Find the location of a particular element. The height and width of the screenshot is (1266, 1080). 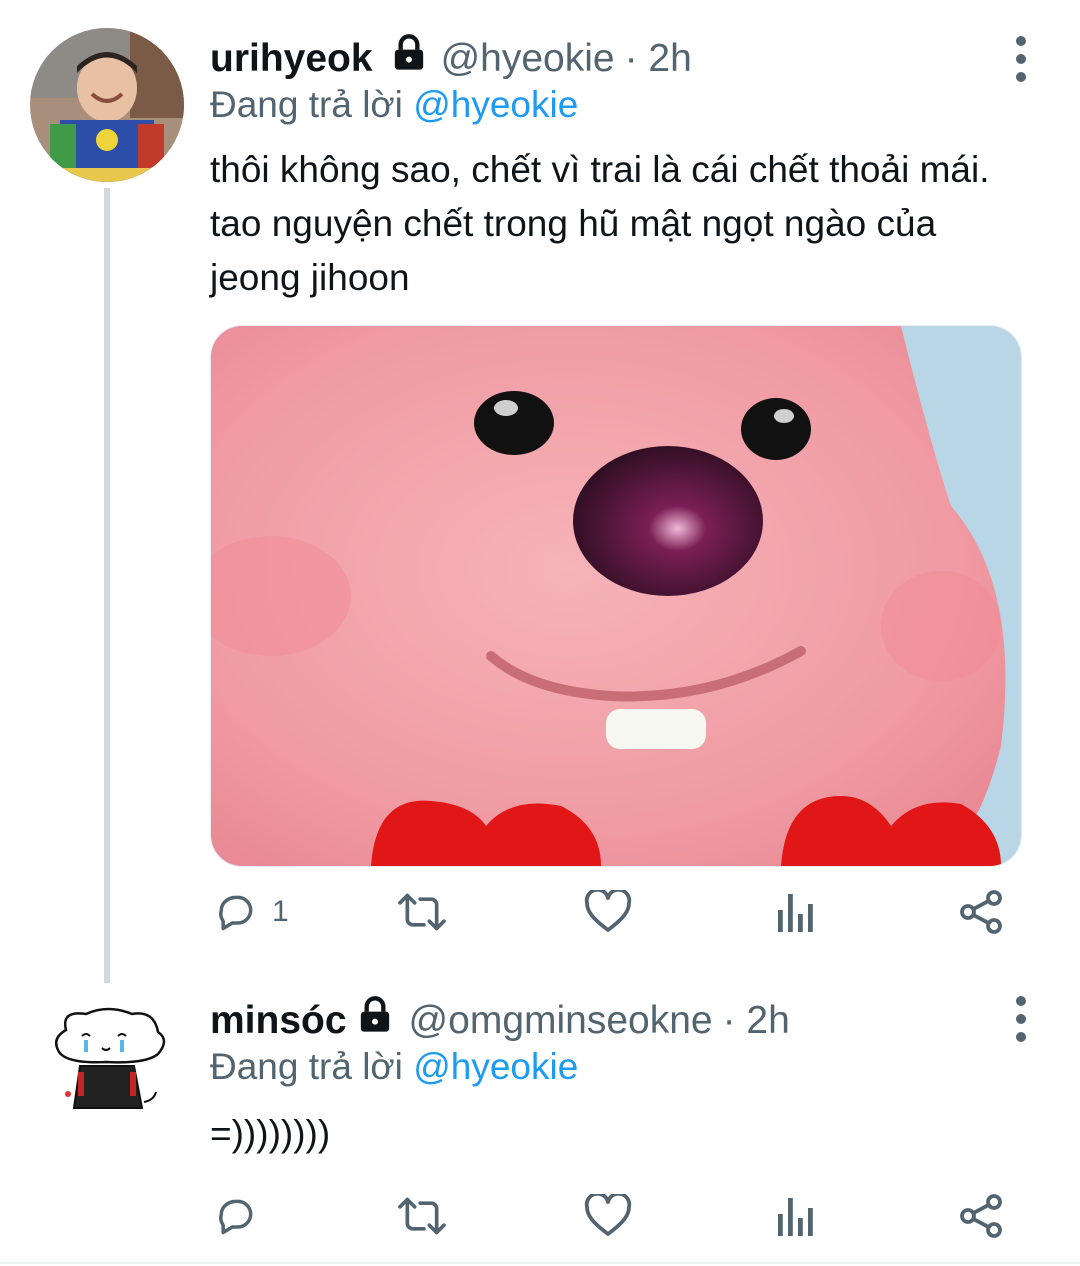

tweet-header: urihyeok @hyeokie · 2h is located at coordinates (451, 58).